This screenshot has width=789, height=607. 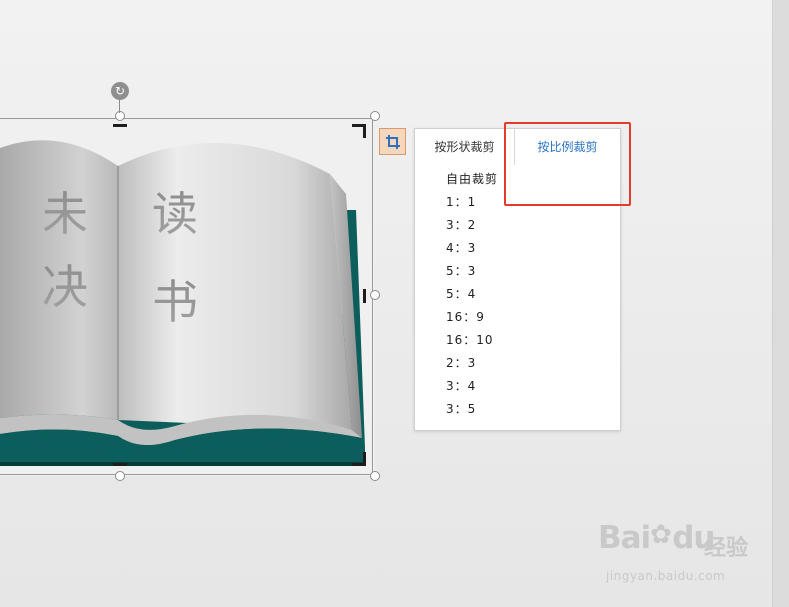 I want to click on annotation-highlight-box, so click(x=567, y=164).